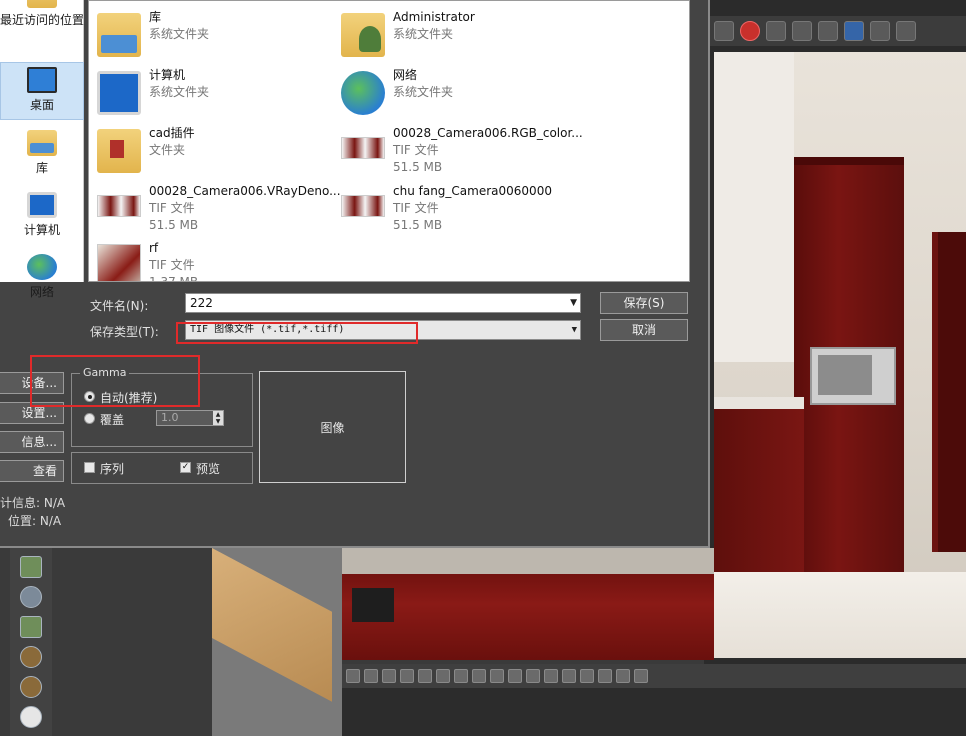  Describe the element at coordinates (167, 75) in the screenshot. I see `file-name: 计算机` at that location.